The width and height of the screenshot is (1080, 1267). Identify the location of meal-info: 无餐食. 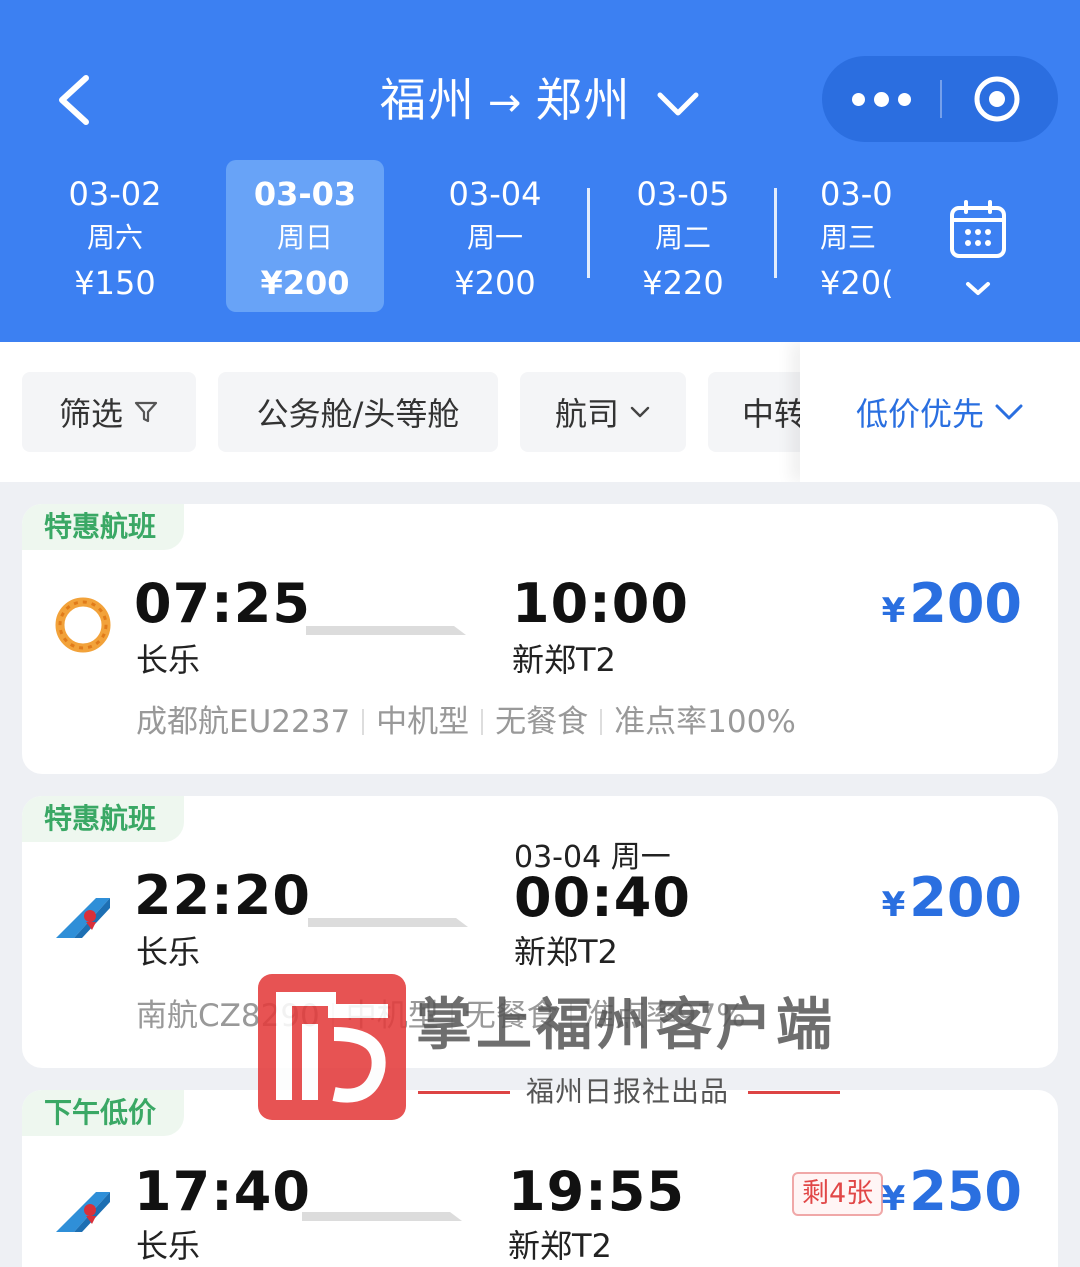
(542, 722).